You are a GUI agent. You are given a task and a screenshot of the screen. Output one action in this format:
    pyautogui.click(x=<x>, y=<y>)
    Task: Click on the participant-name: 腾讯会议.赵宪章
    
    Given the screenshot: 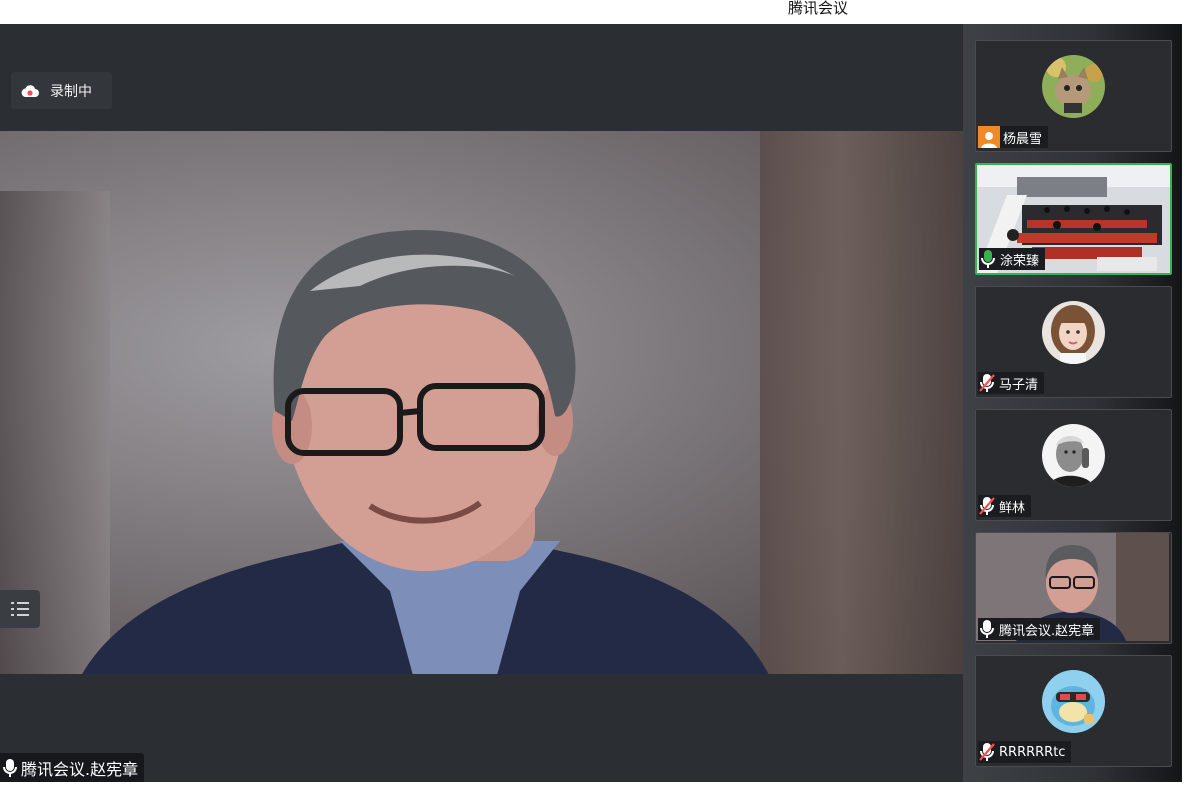 What is the action you would take?
    pyautogui.click(x=1047, y=631)
    